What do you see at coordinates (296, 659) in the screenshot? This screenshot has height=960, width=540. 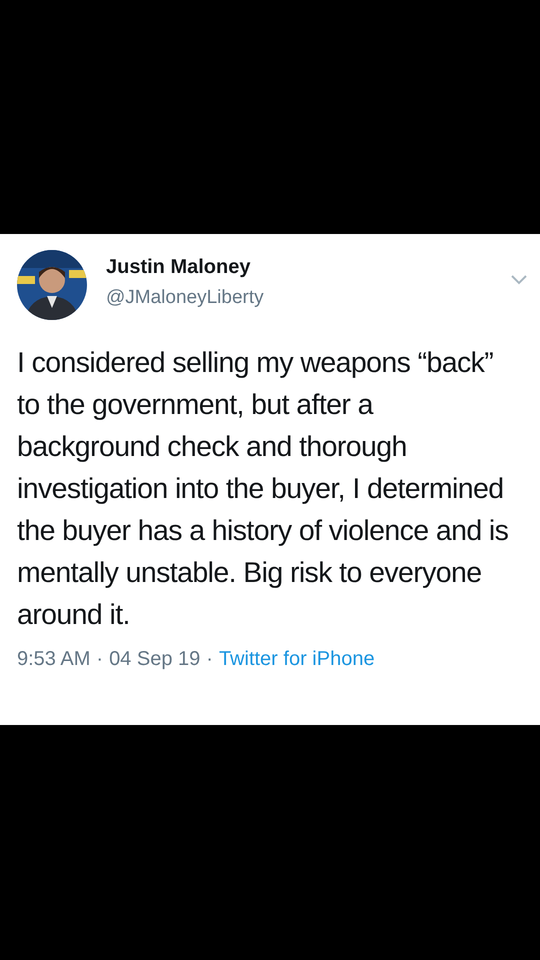 I see `source-link: Twitter for iPhone` at bounding box center [296, 659].